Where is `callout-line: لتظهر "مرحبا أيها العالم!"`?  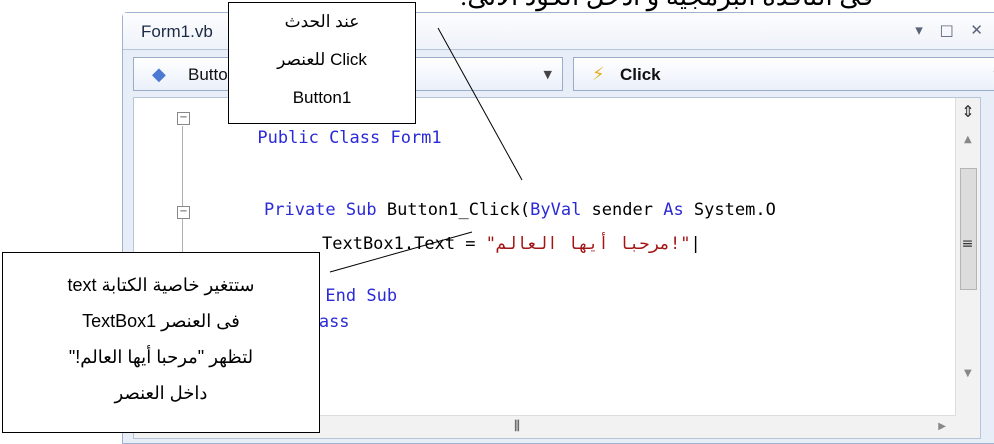
callout-line: لتظهر "مرحبا أيها العالم!" is located at coordinates (161, 357).